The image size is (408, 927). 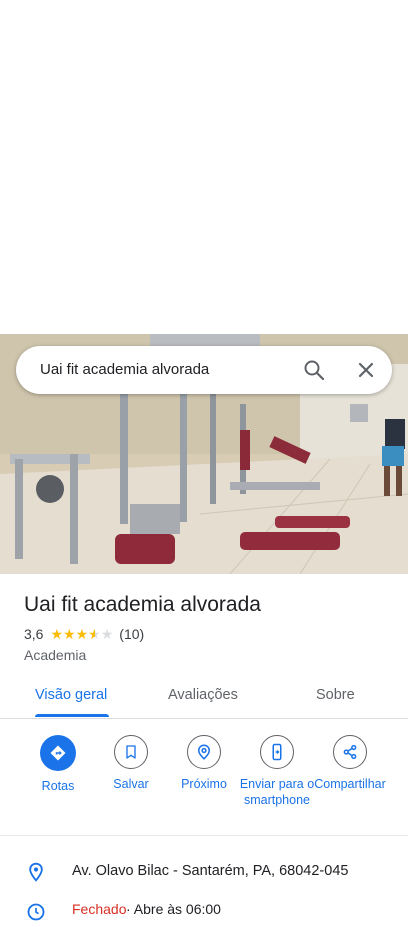 What do you see at coordinates (314, 370) in the screenshot?
I see `search-icon` at bounding box center [314, 370].